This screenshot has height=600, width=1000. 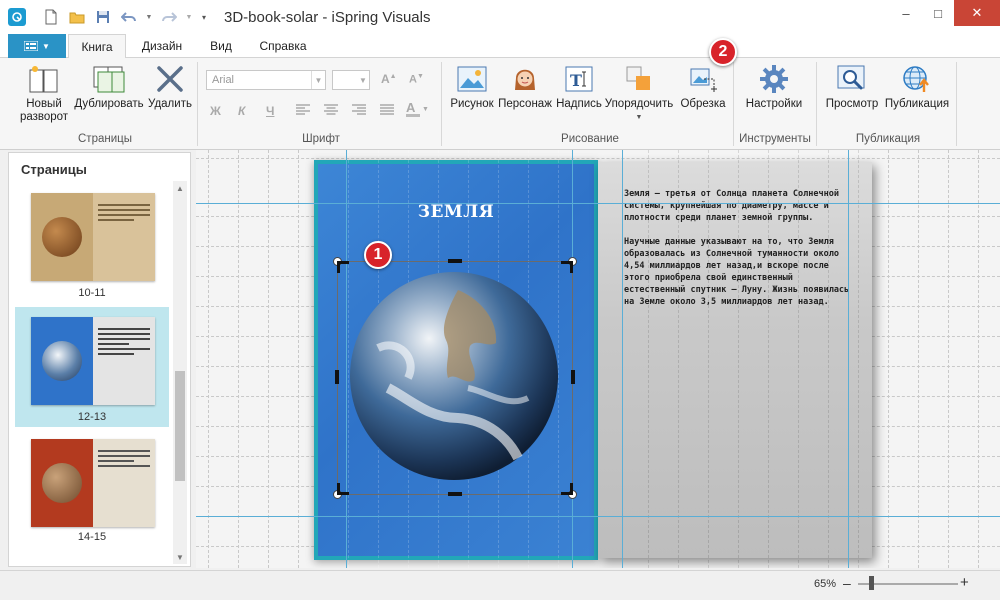 What do you see at coordinates (327, 17) in the screenshot?
I see `window-title: 3D-book-solar - iSpring Visuals` at bounding box center [327, 17].